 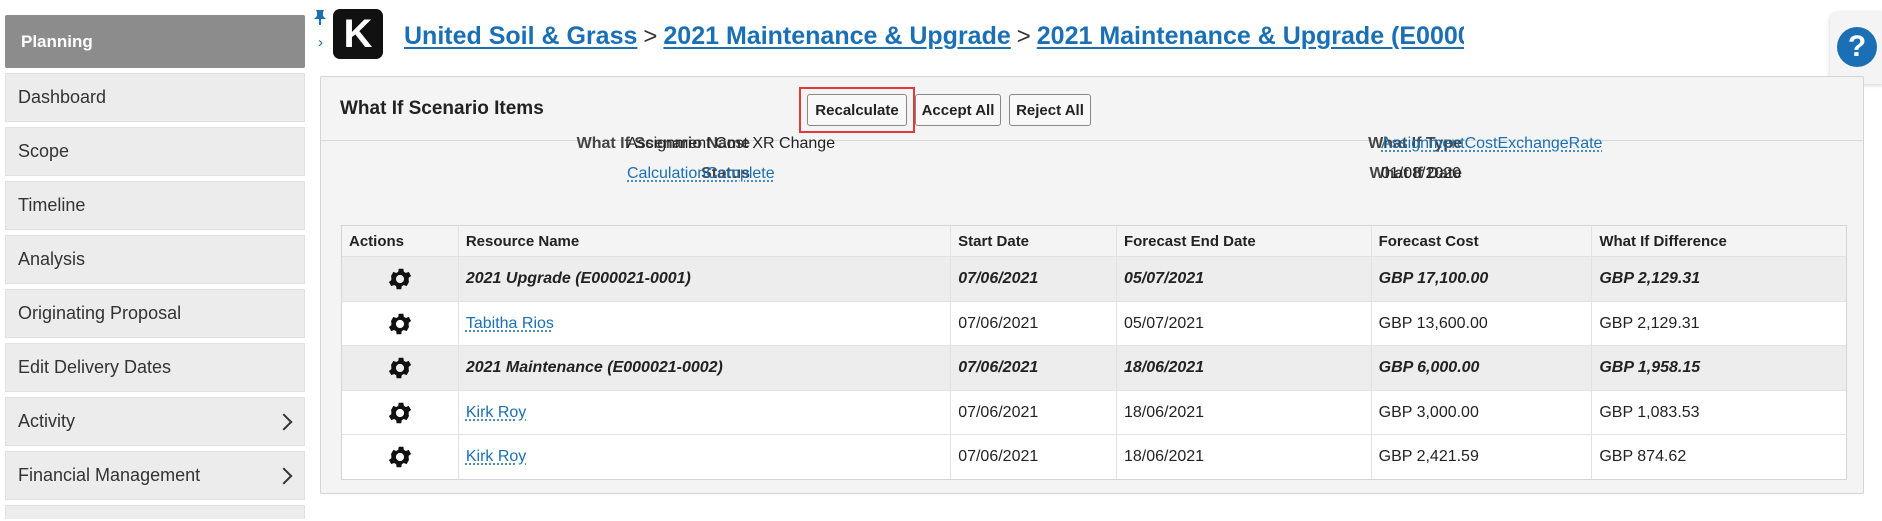 What do you see at coordinates (100, 313) in the screenshot?
I see `sidebar-item-label: Originating Proposal` at bounding box center [100, 313].